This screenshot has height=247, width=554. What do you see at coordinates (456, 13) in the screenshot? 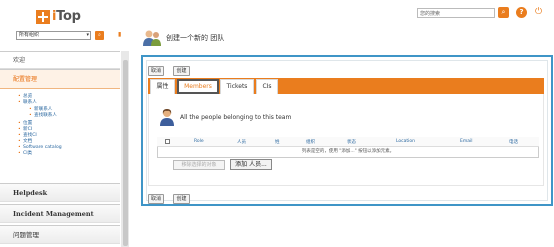
I see `global-search-input: 您的搜索` at bounding box center [456, 13].